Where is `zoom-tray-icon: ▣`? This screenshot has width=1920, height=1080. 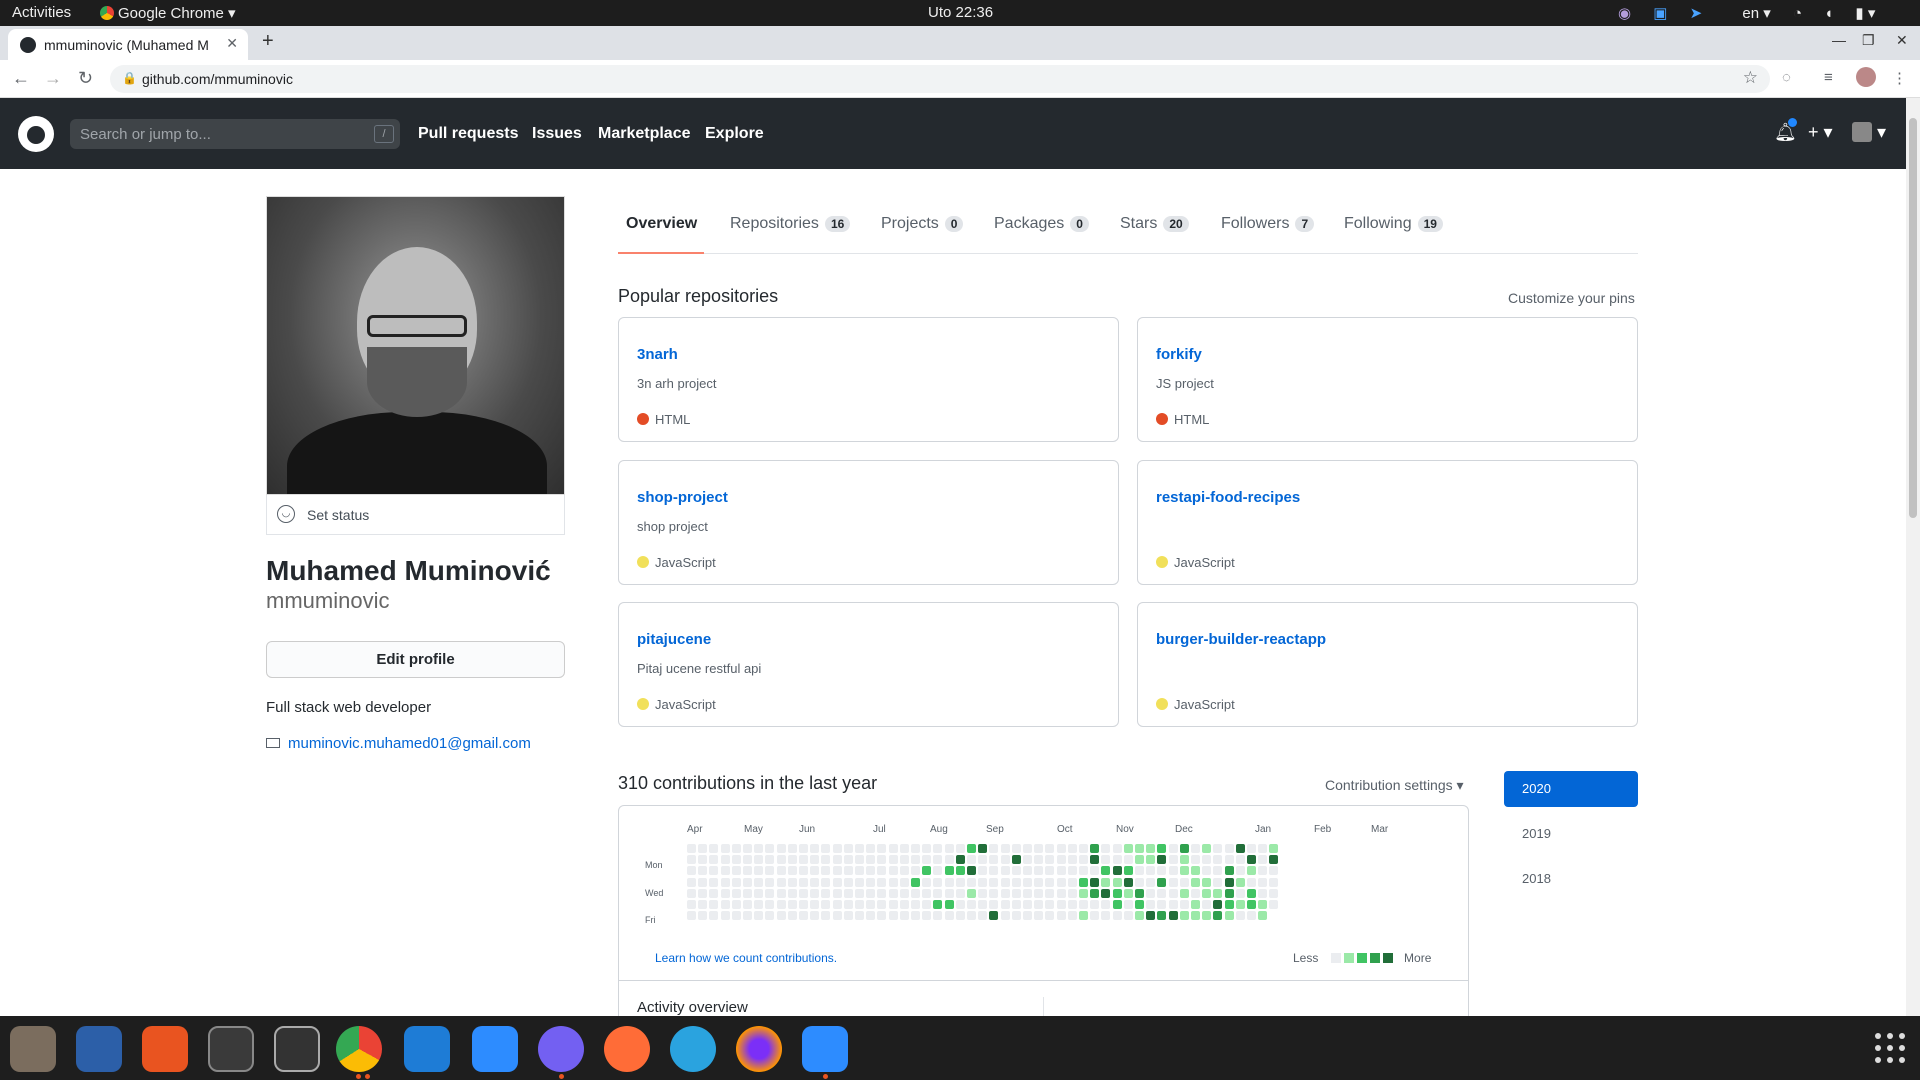
zoom-tray-icon: ▣ is located at coordinates (1660, 13).